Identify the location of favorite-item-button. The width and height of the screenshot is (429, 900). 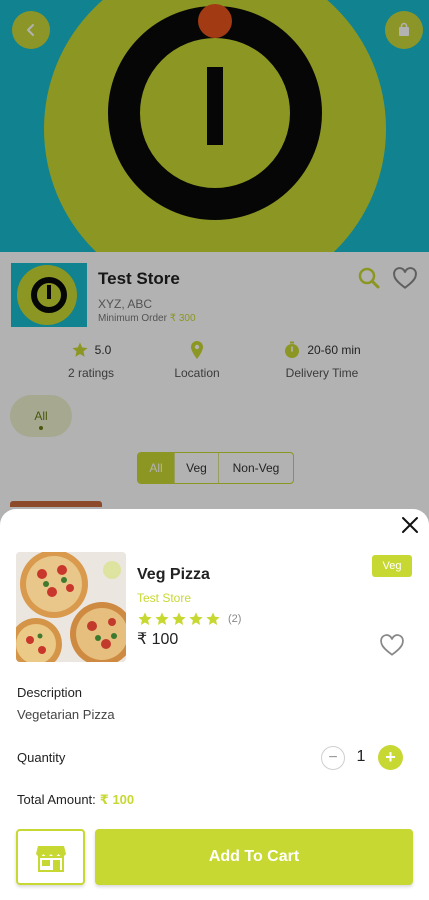
(392, 646).